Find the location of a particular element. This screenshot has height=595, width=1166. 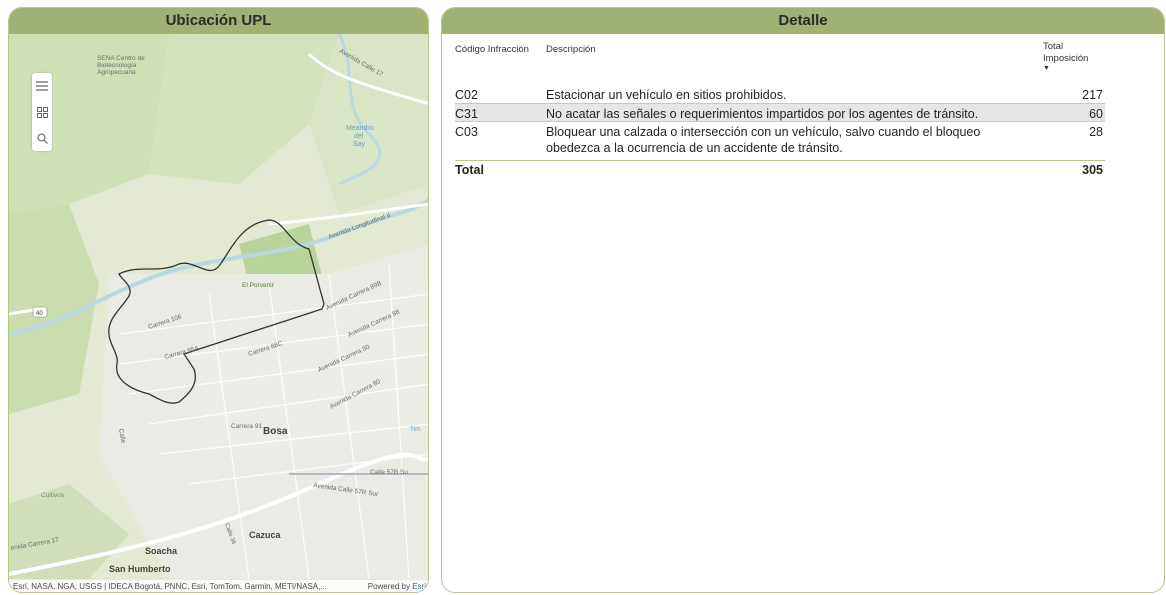

map-label-carrera-91: Carrera 91 is located at coordinates (246, 426).